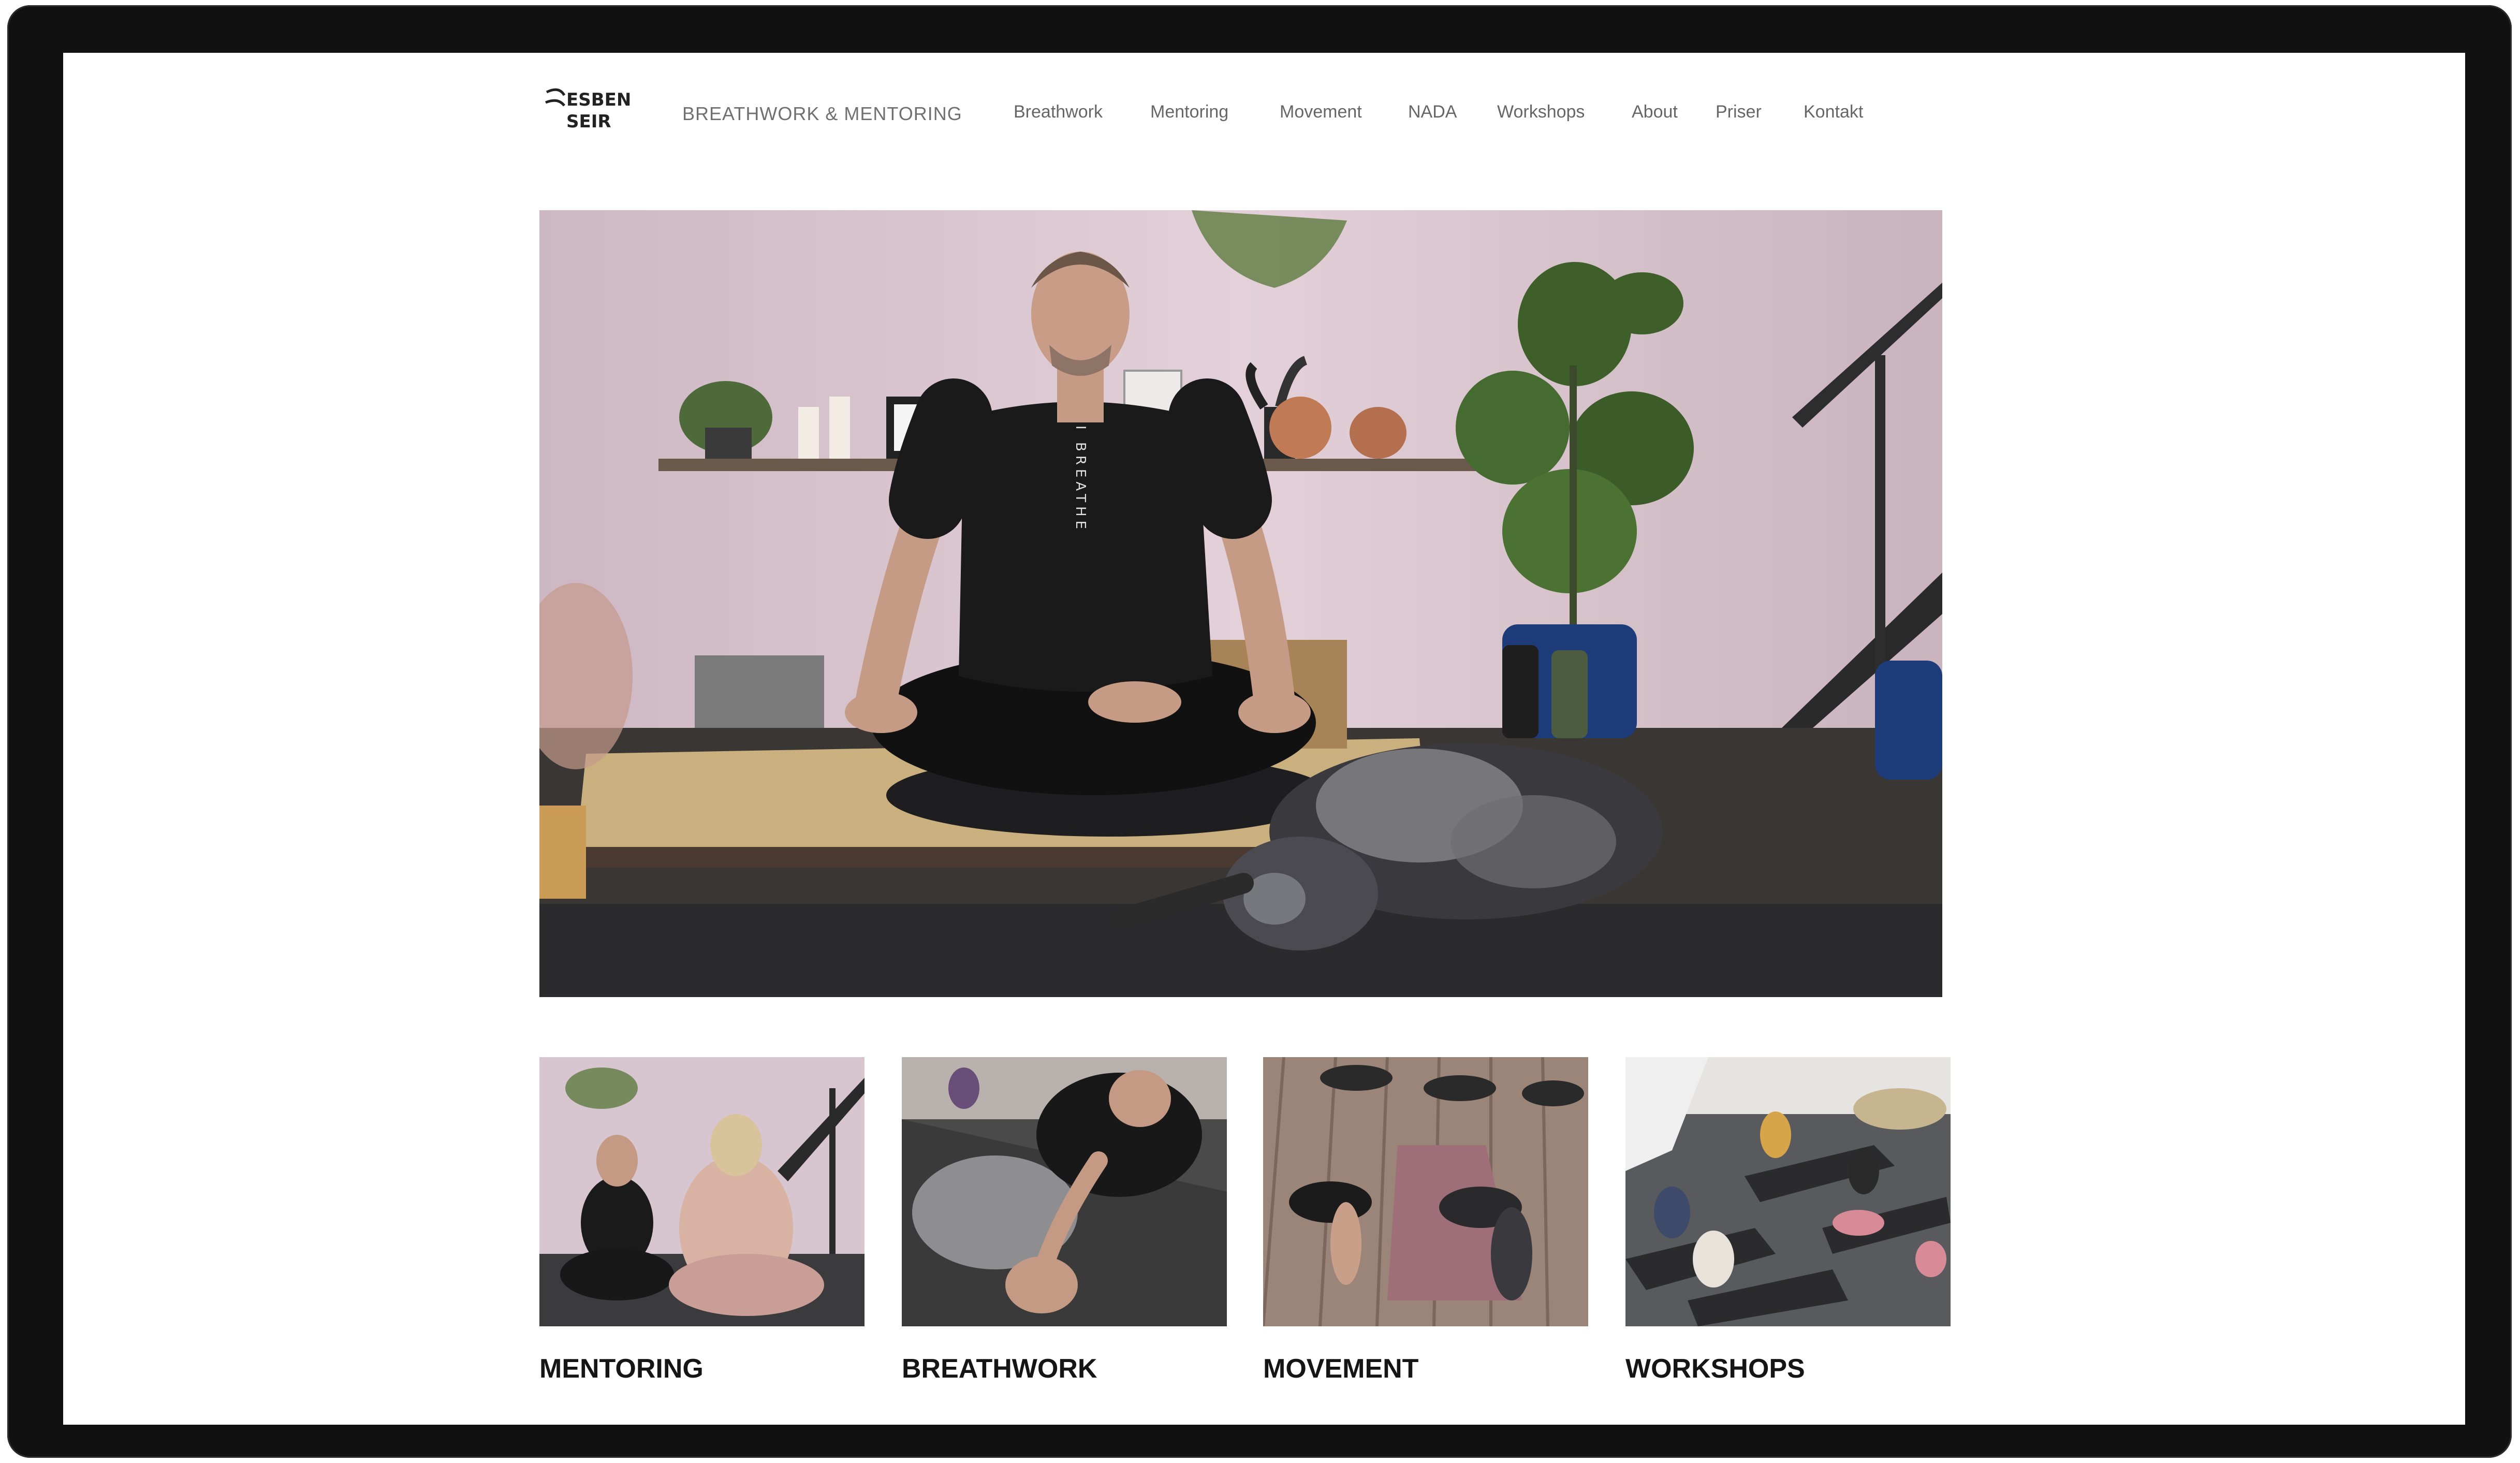  Describe the element at coordinates (1189, 111) in the screenshot. I see `nav-item-mentoring: Mentoring` at that location.